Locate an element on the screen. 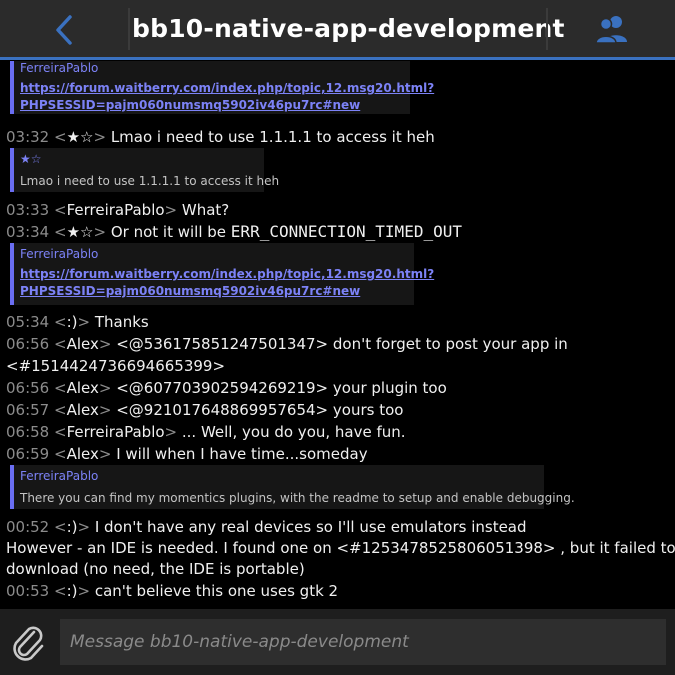 This screenshot has width=675, height=675. paperclip-icon is located at coordinates (28, 643).